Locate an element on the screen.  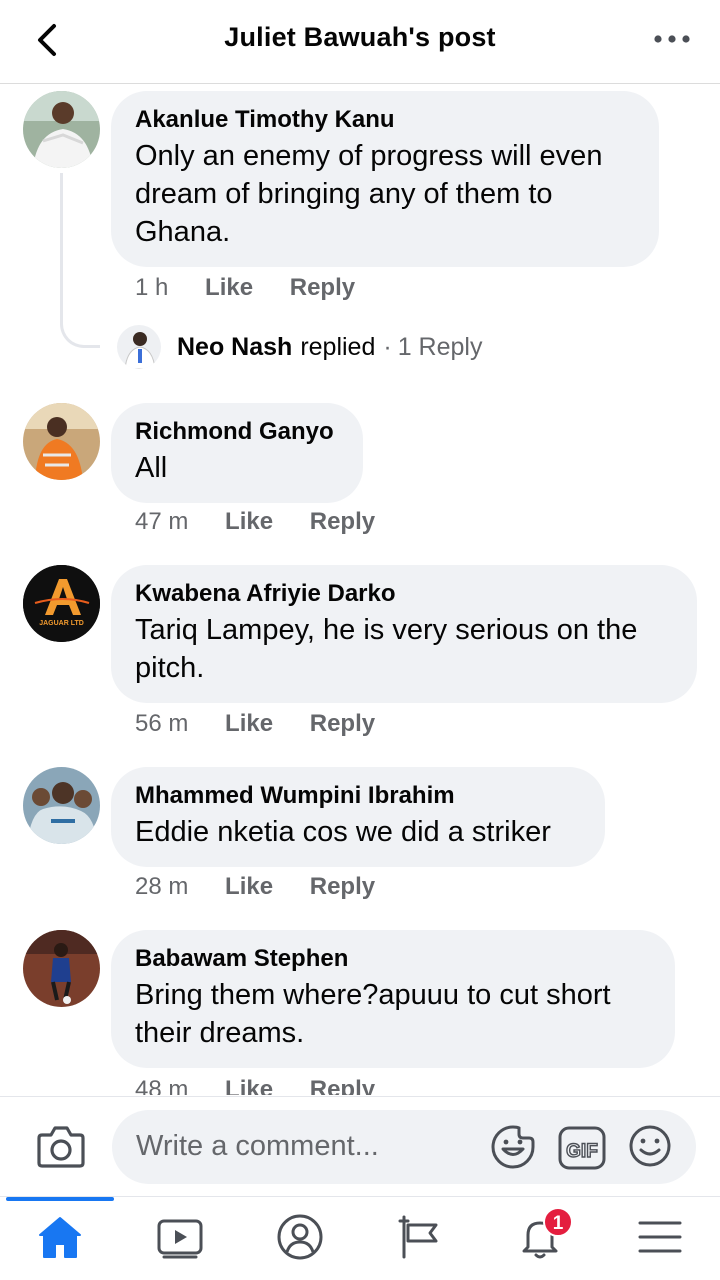
comment-meta: 1 h Like Reply is located at coordinates (245, 288).